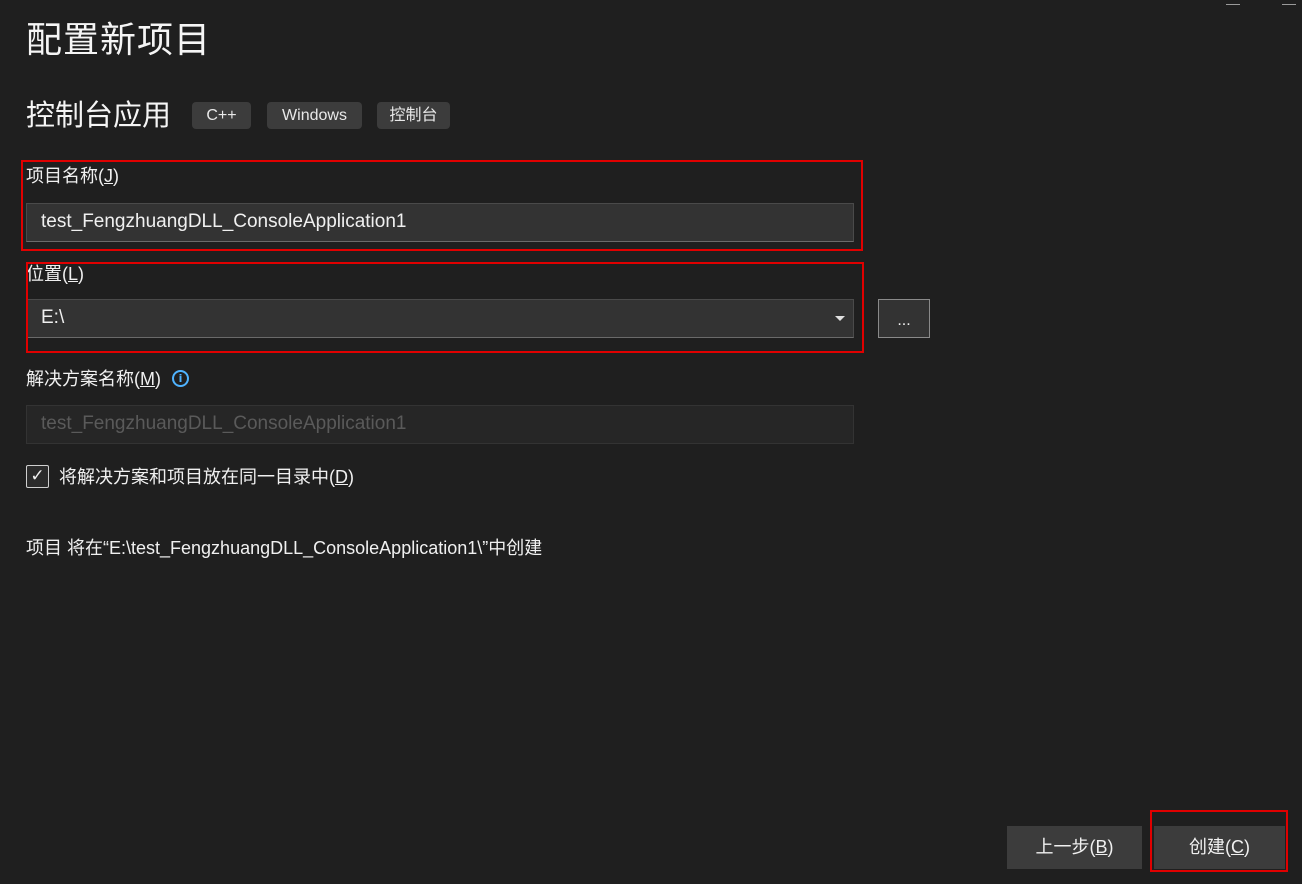 The height and width of the screenshot is (884, 1302). I want to click on location-label: 位置(L), so click(55, 274).